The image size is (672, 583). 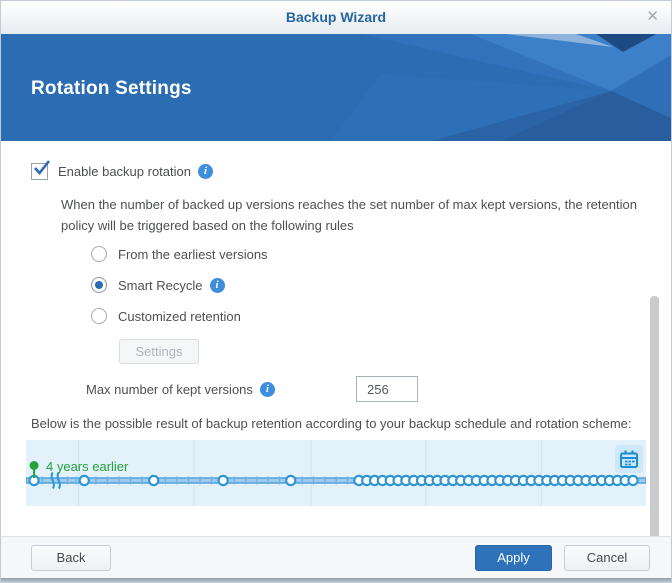 What do you see at coordinates (381, 254) in the screenshot?
I see `radio-option-from-the-earliest-versions: From the earliest versions` at bounding box center [381, 254].